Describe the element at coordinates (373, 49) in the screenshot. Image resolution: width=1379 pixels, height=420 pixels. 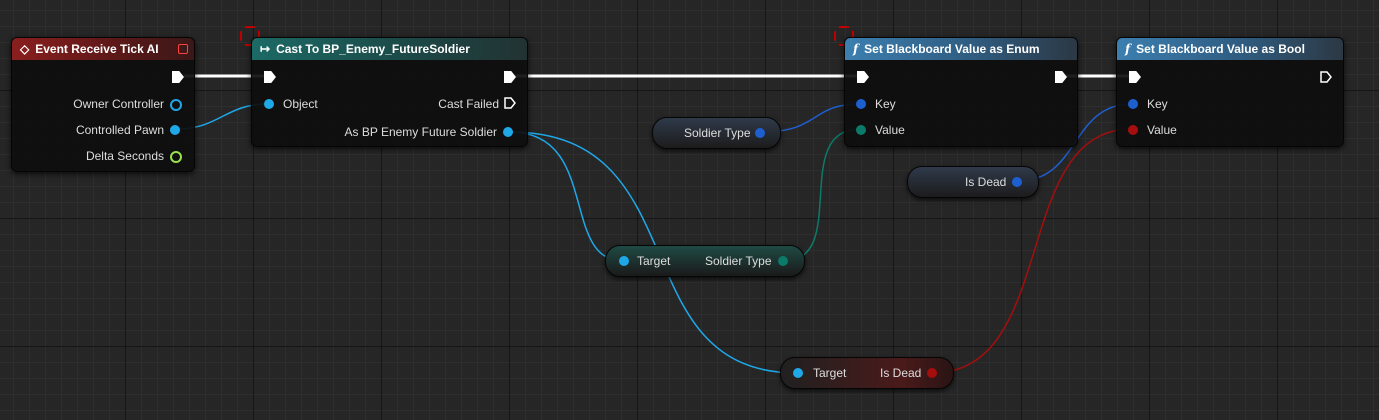
I see `cast-node-title: Cast To BP_Enemy_FutureSoldier` at that location.